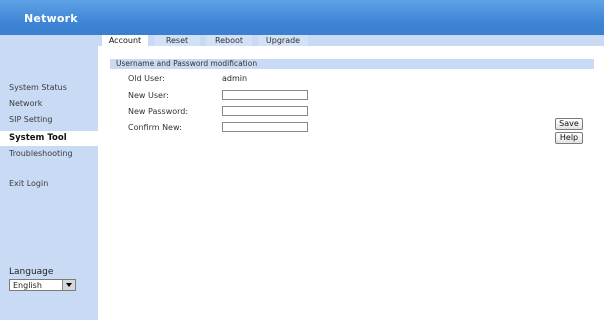 The width and height of the screenshot is (604, 320). Describe the element at coordinates (31, 272) in the screenshot. I see `language-label: Language` at that location.